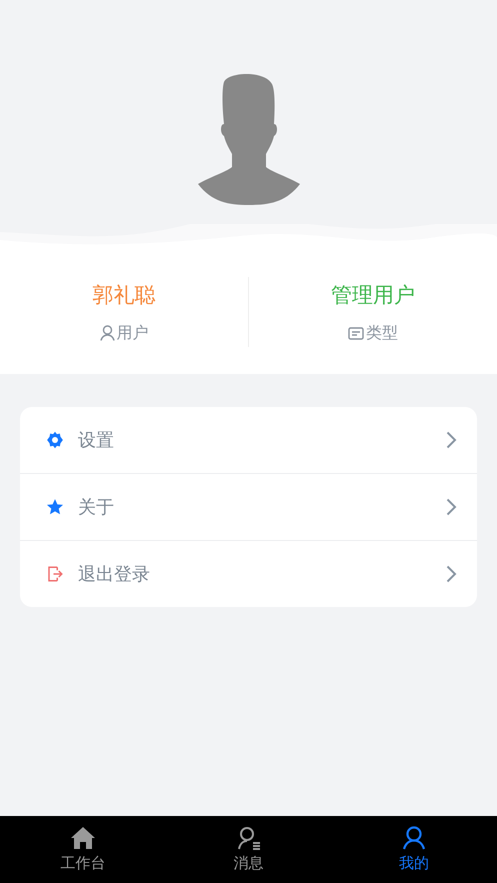 This screenshot has width=497, height=883. Describe the element at coordinates (83, 838) in the screenshot. I see `home-icon` at that location.